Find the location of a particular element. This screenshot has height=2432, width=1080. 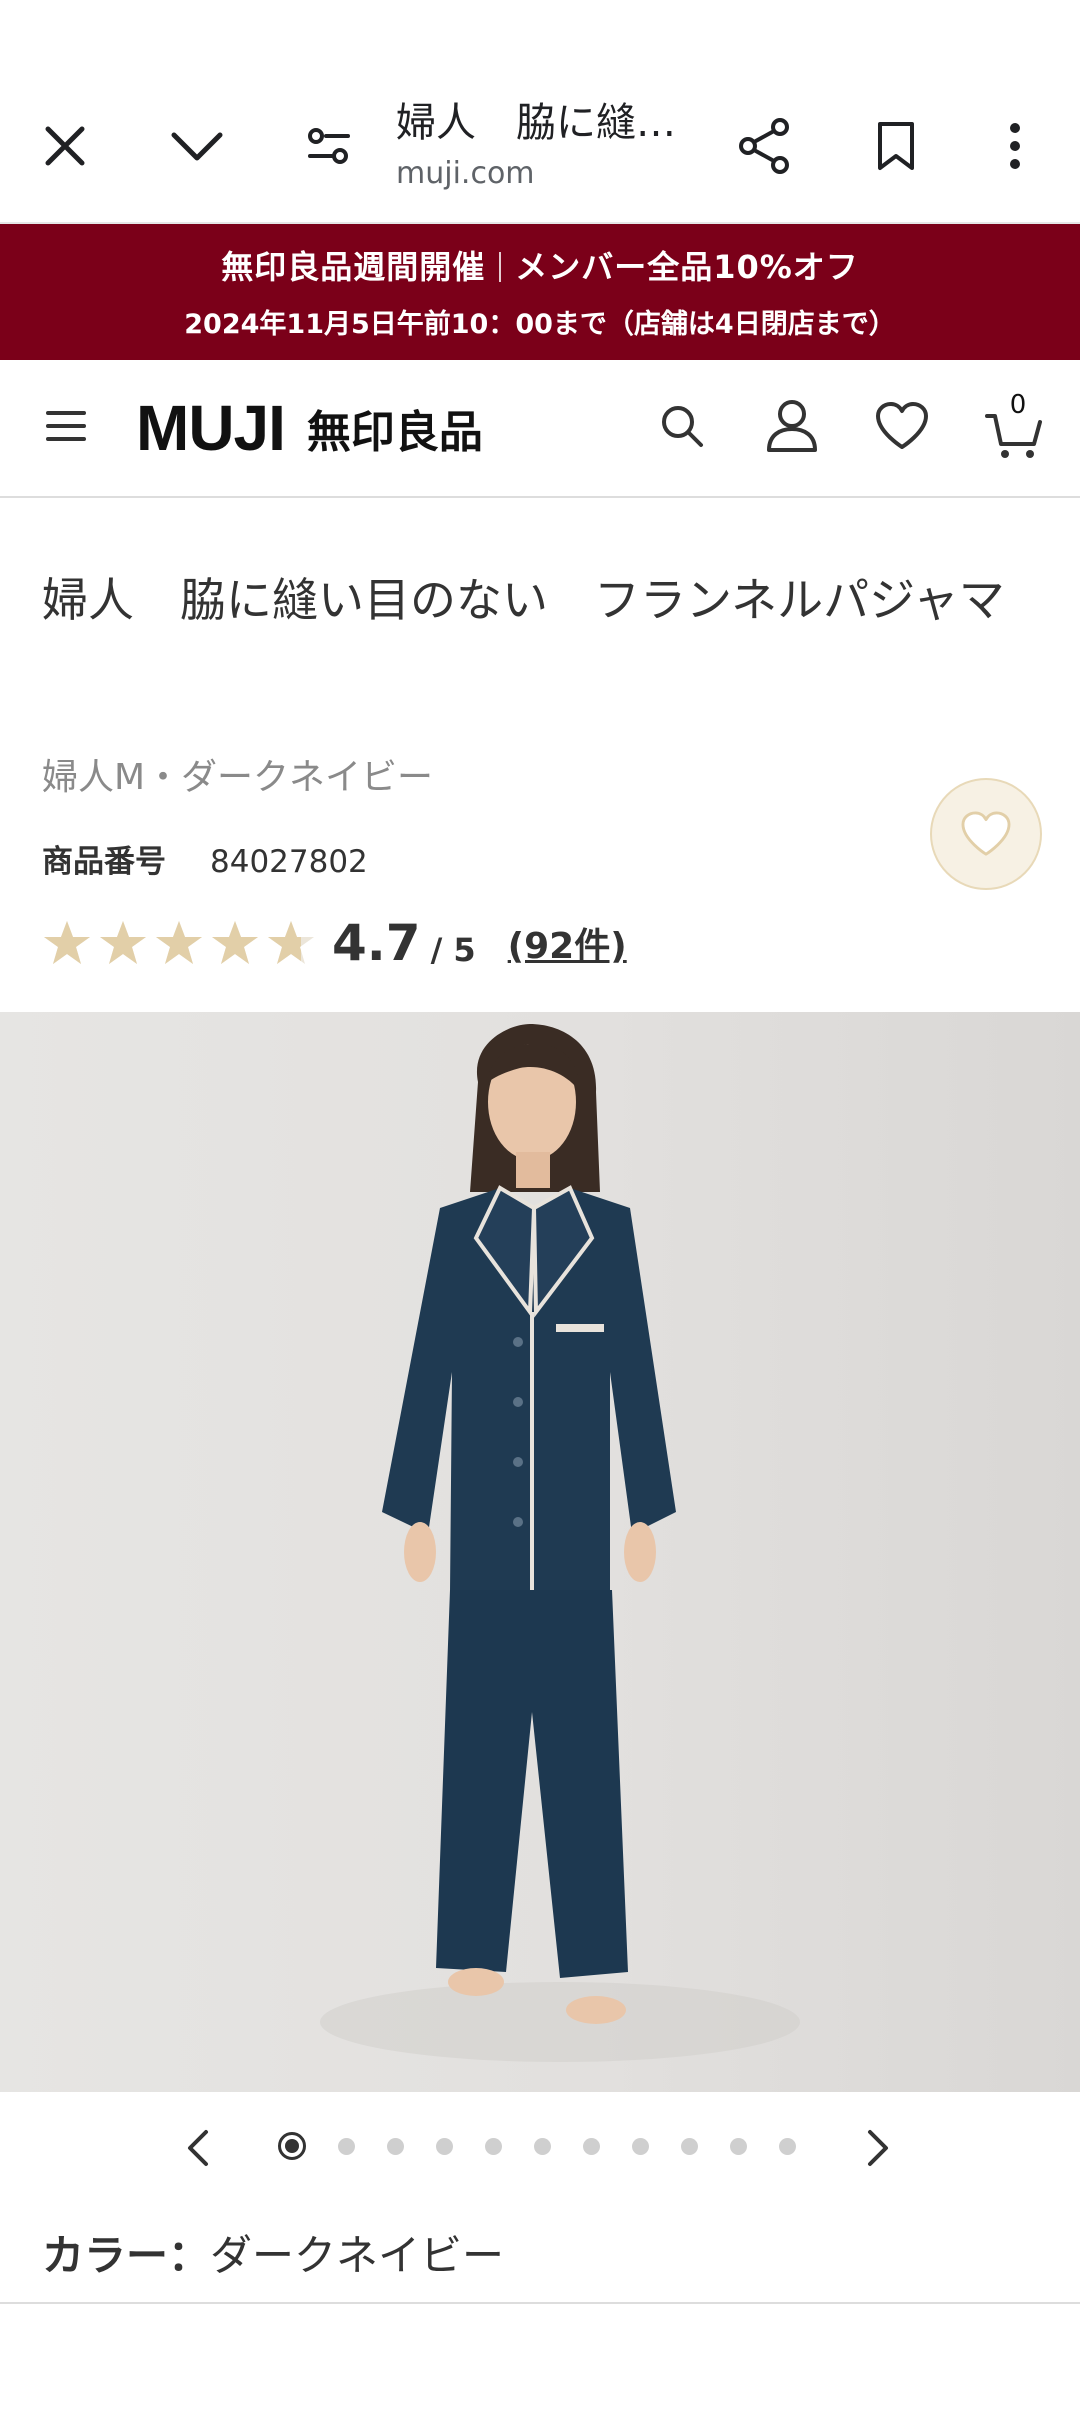

heart-icon is located at coordinates (986, 833).